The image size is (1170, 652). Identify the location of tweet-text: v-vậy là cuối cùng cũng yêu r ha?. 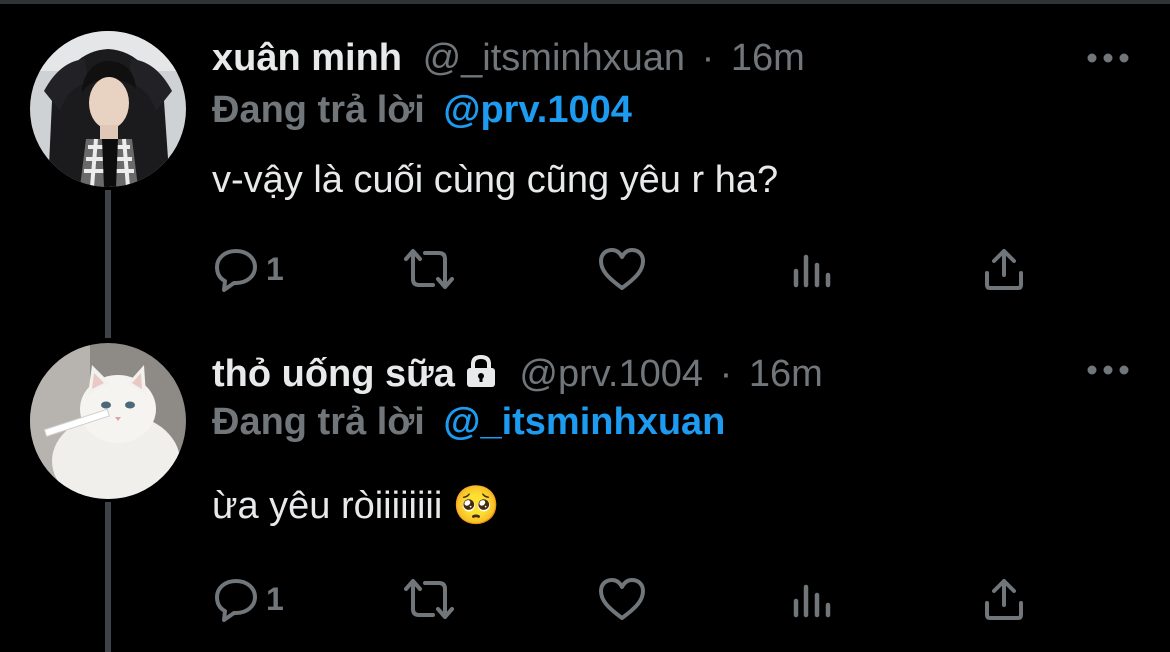
(495, 180).